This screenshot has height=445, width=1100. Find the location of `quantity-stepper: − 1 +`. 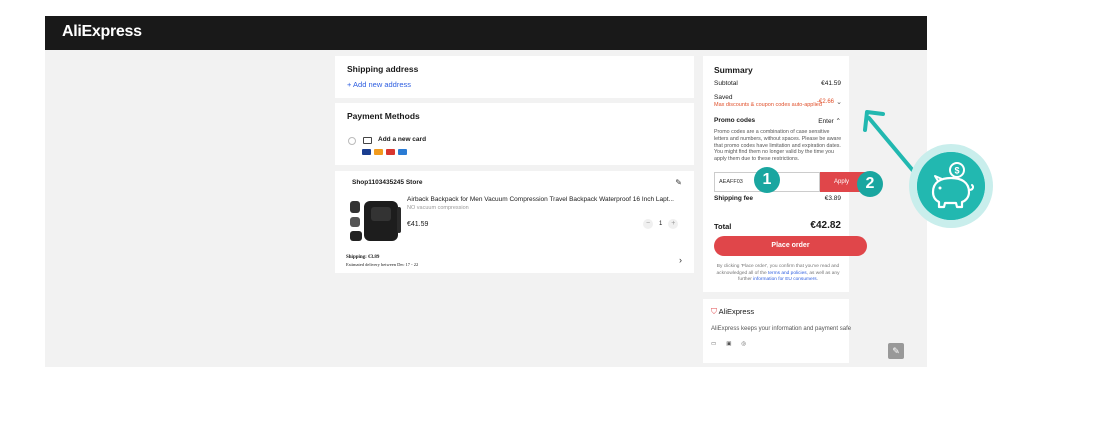

quantity-stepper: − 1 + is located at coordinates (661, 224).